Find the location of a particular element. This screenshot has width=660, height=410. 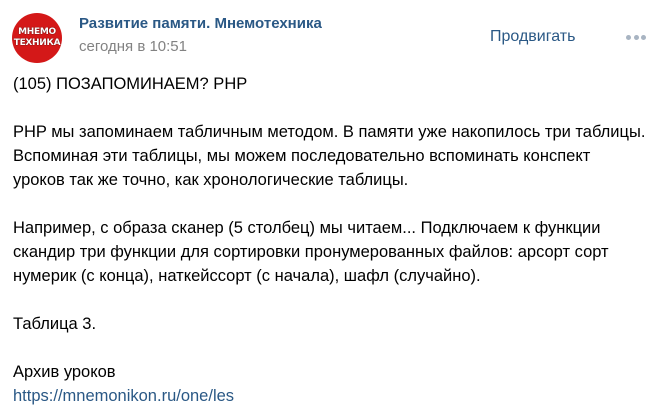

archive-label: Архив уроков is located at coordinates (64, 372).